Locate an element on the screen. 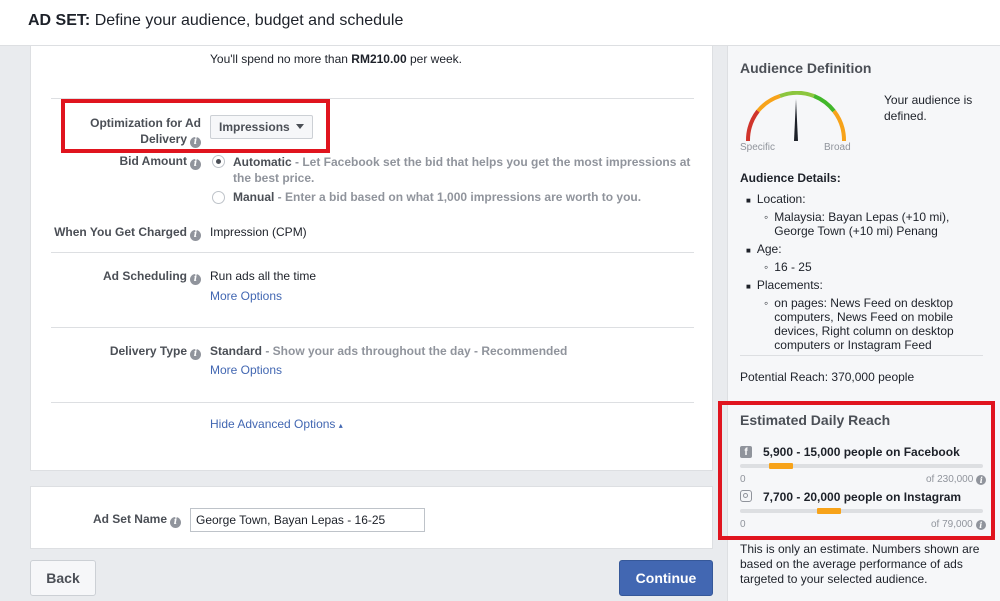  charged-label: When You Get Charged i is located at coordinates (121, 233).